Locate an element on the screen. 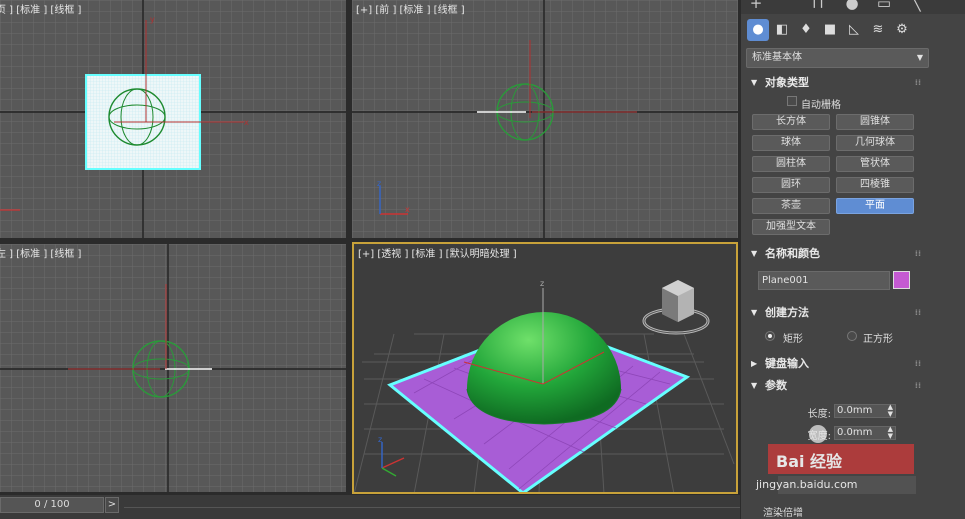  teapot-button: 茶壶 is located at coordinates (791, 206).